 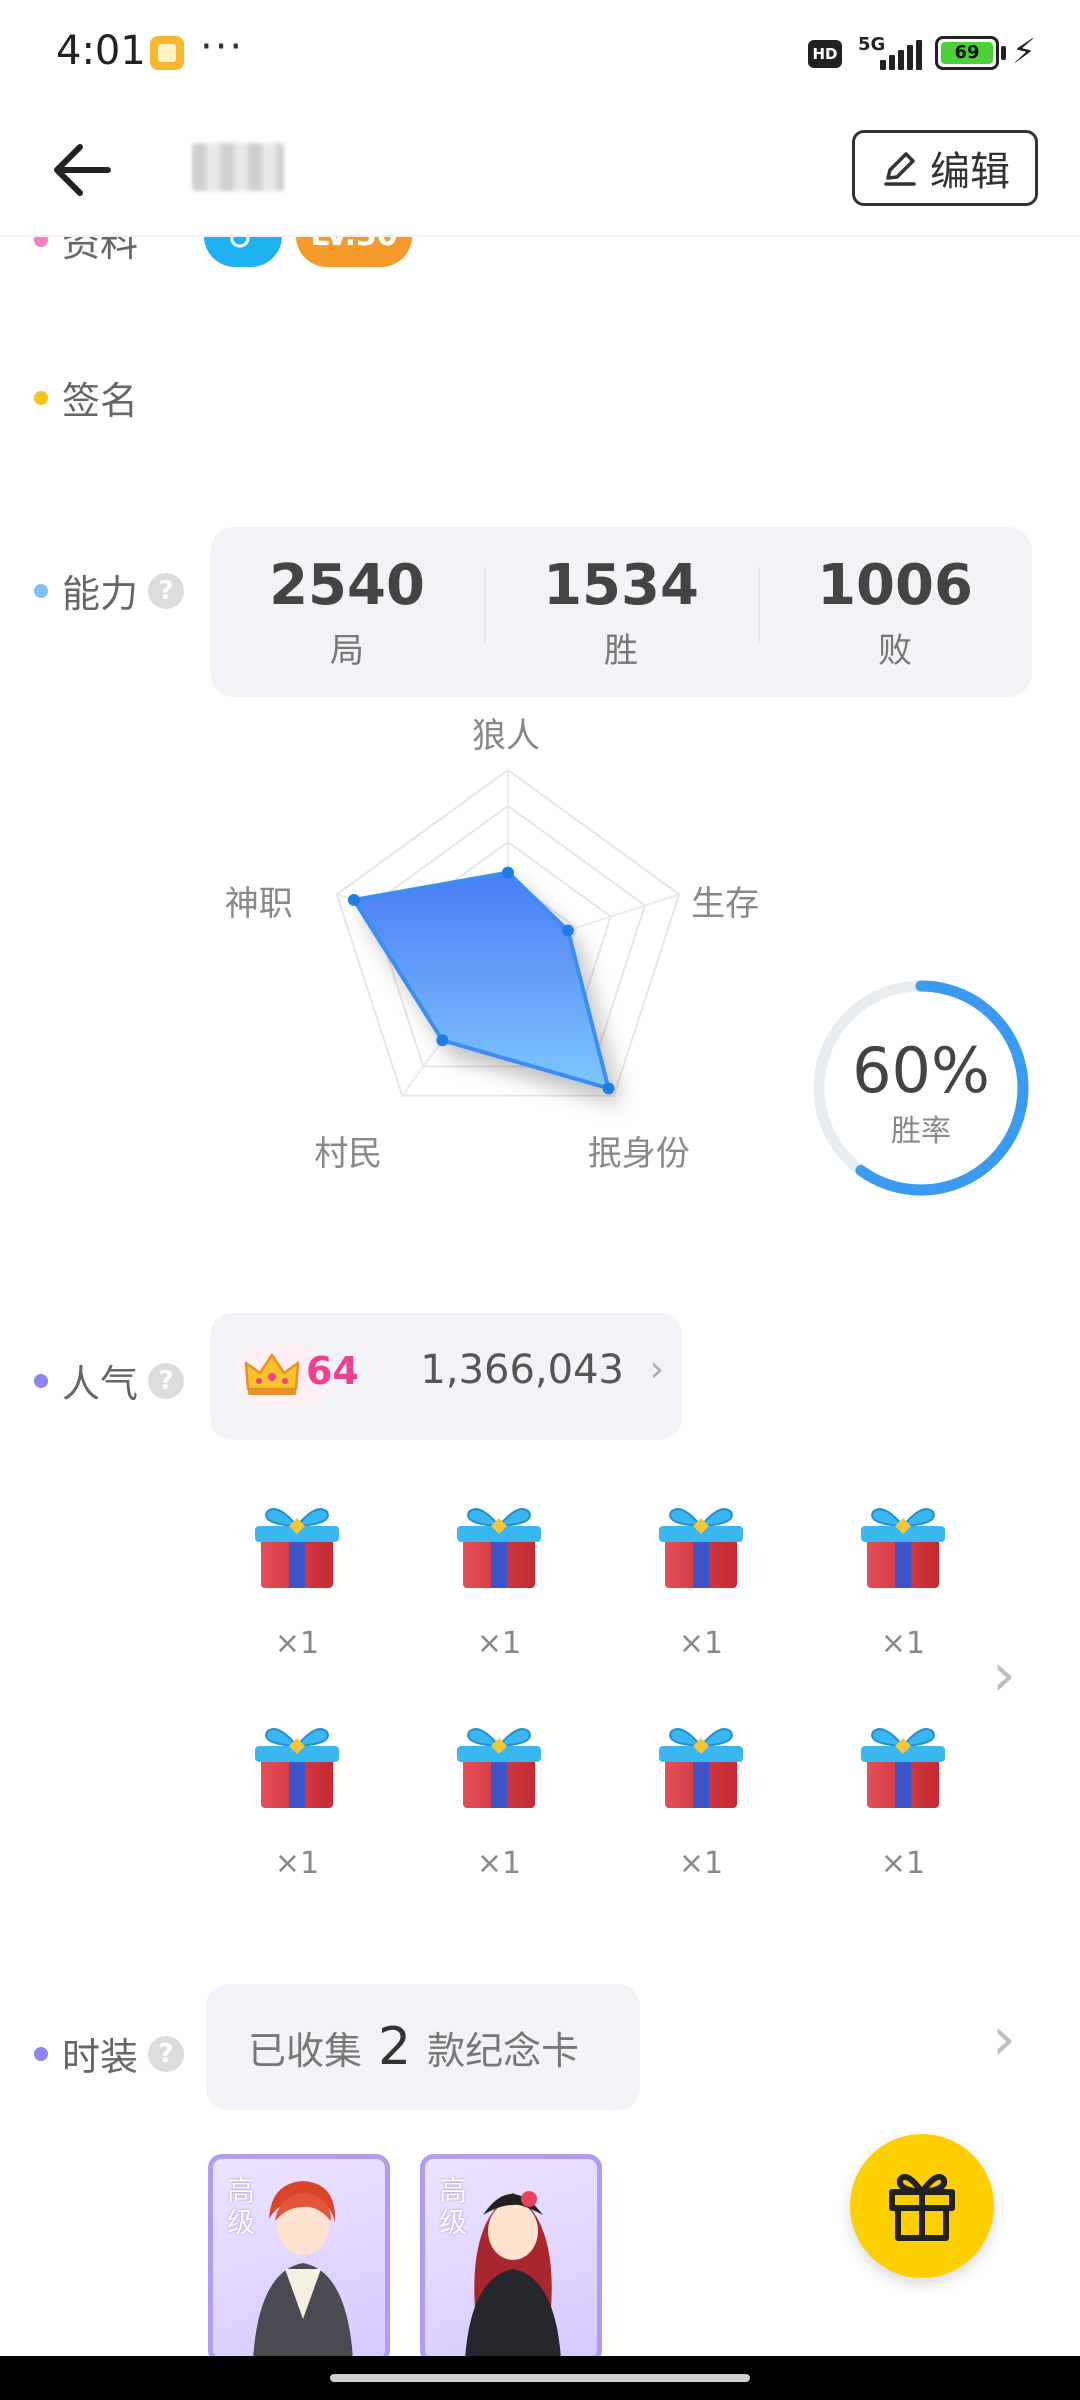 What do you see at coordinates (166, 590) in the screenshot?
I see `ability-help-icon: ?` at bounding box center [166, 590].